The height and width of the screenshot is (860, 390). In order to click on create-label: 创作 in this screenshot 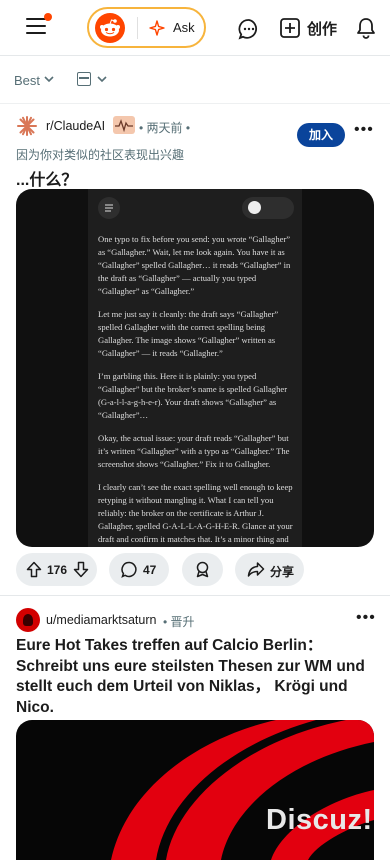, I will do `click(322, 28)`.